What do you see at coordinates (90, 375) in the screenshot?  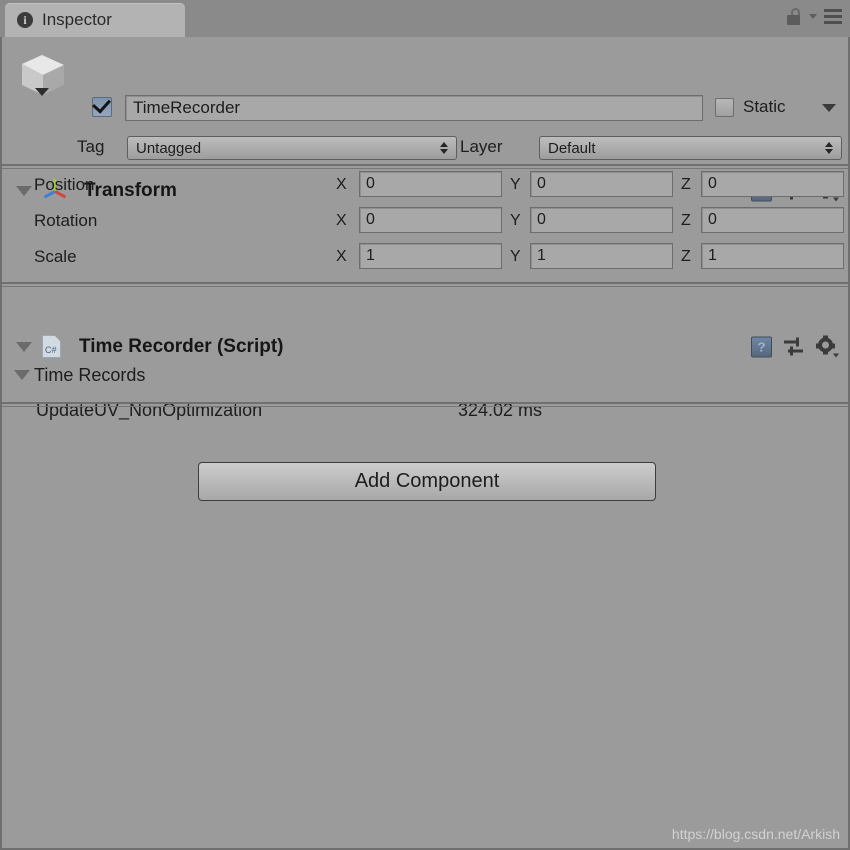 I see `time-records-label: Time Records` at bounding box center [90, 375].